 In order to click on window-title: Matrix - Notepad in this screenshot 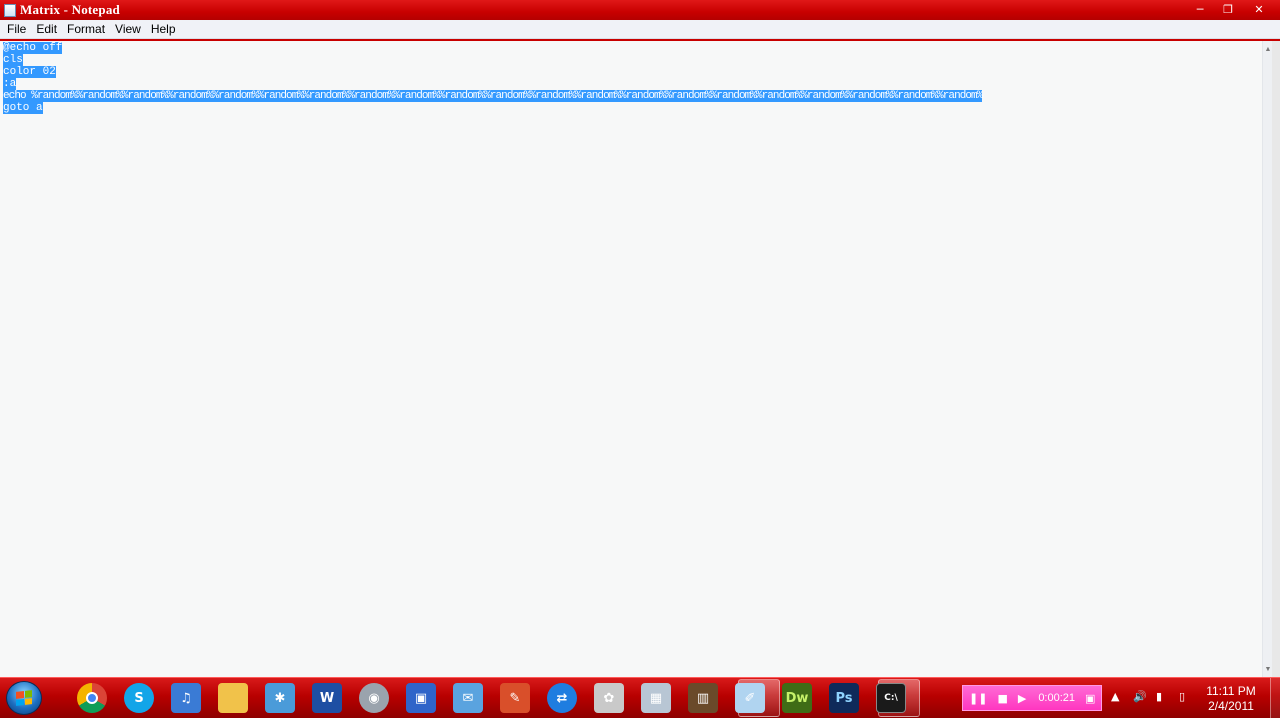, I will do `click(70, 9)`.